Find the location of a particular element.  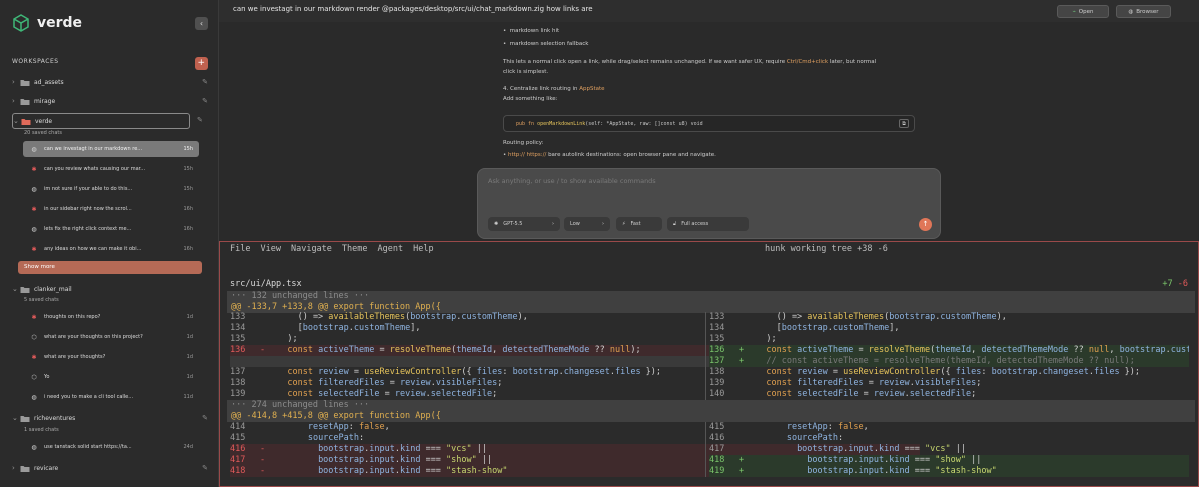

brand: verde is located at coordinates (47, 23).